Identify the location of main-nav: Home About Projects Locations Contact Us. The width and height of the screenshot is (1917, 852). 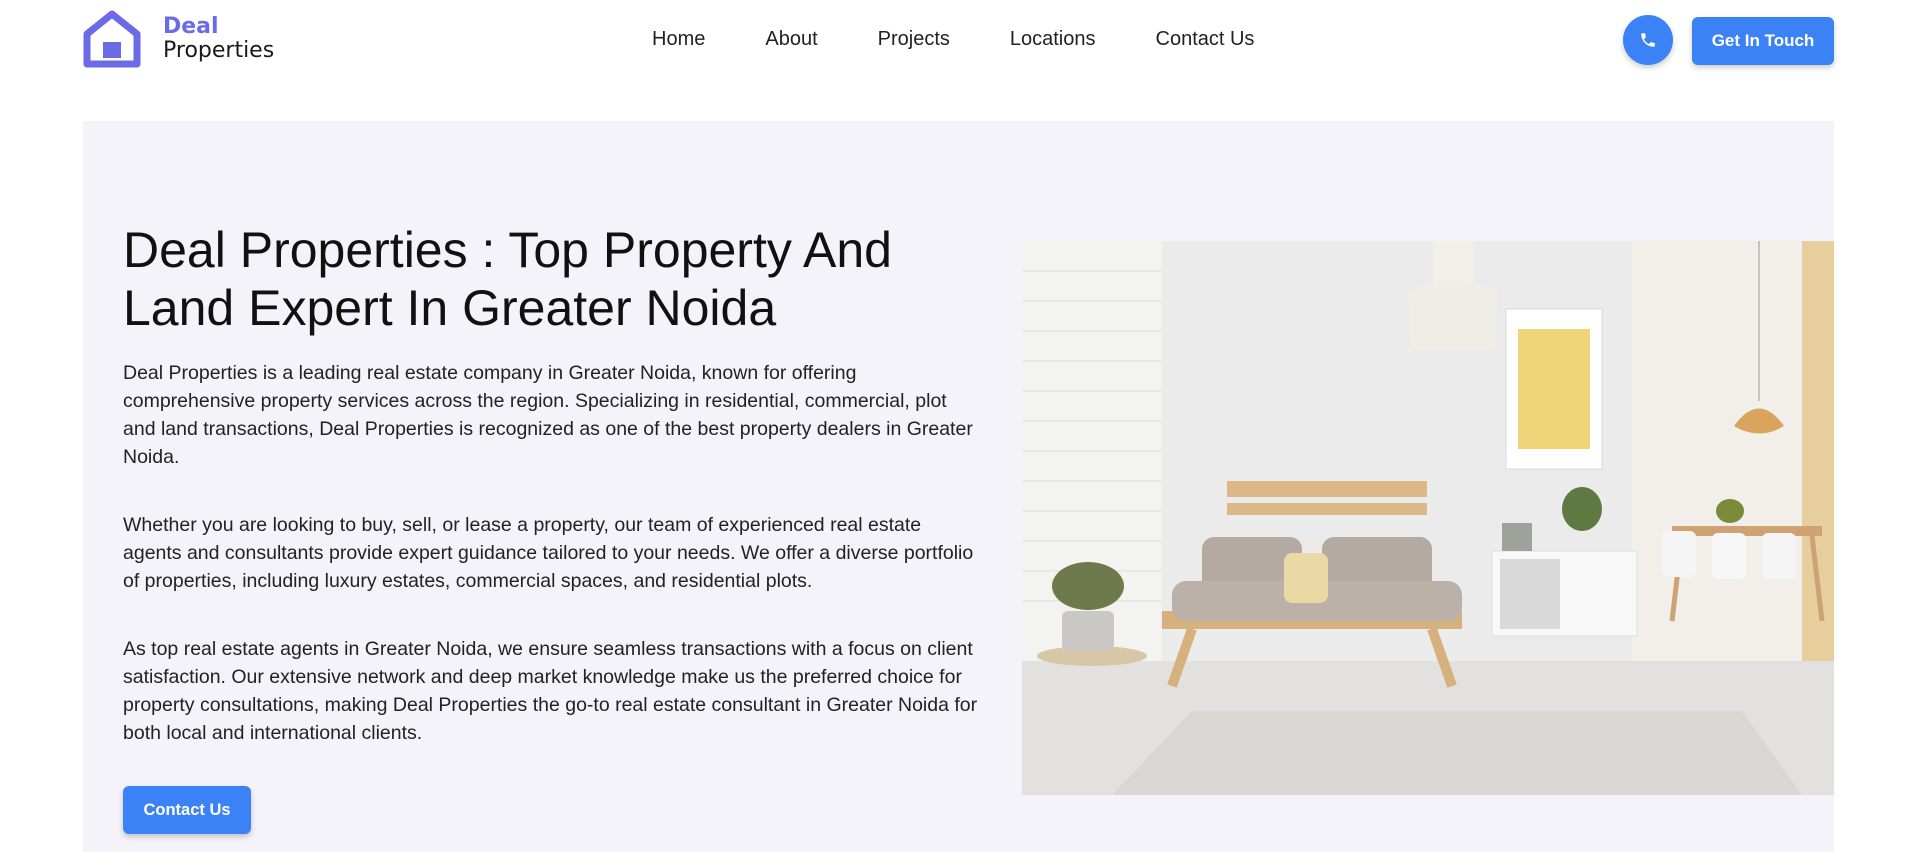
(953, 39).